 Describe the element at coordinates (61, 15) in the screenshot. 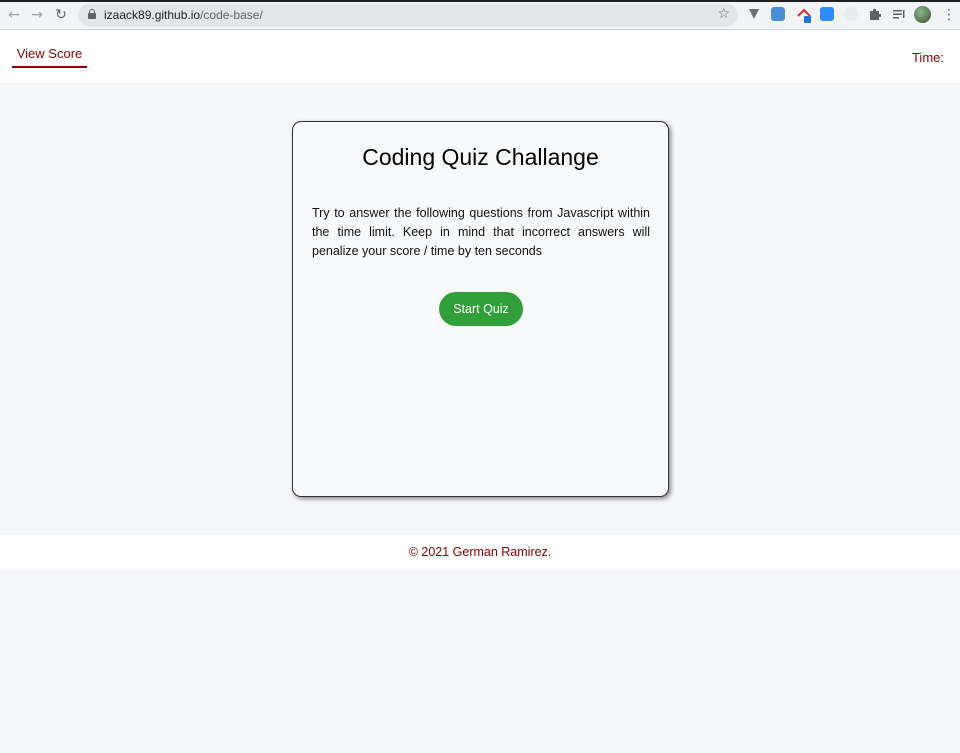

I see `reload-icon: ↻` at that location.